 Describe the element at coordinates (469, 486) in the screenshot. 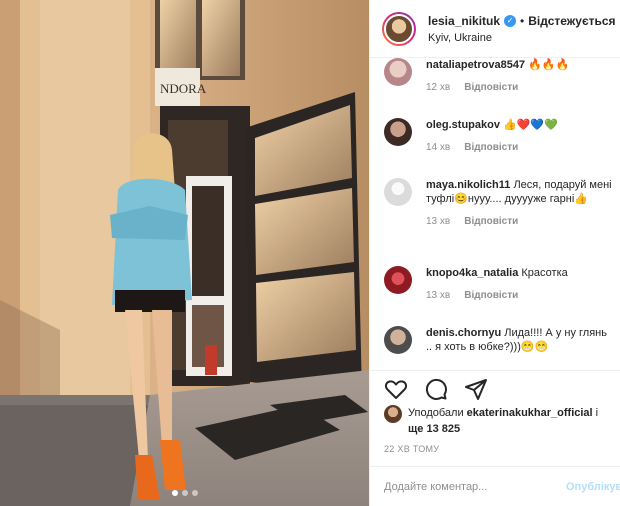

I see `comment-input` at that location.